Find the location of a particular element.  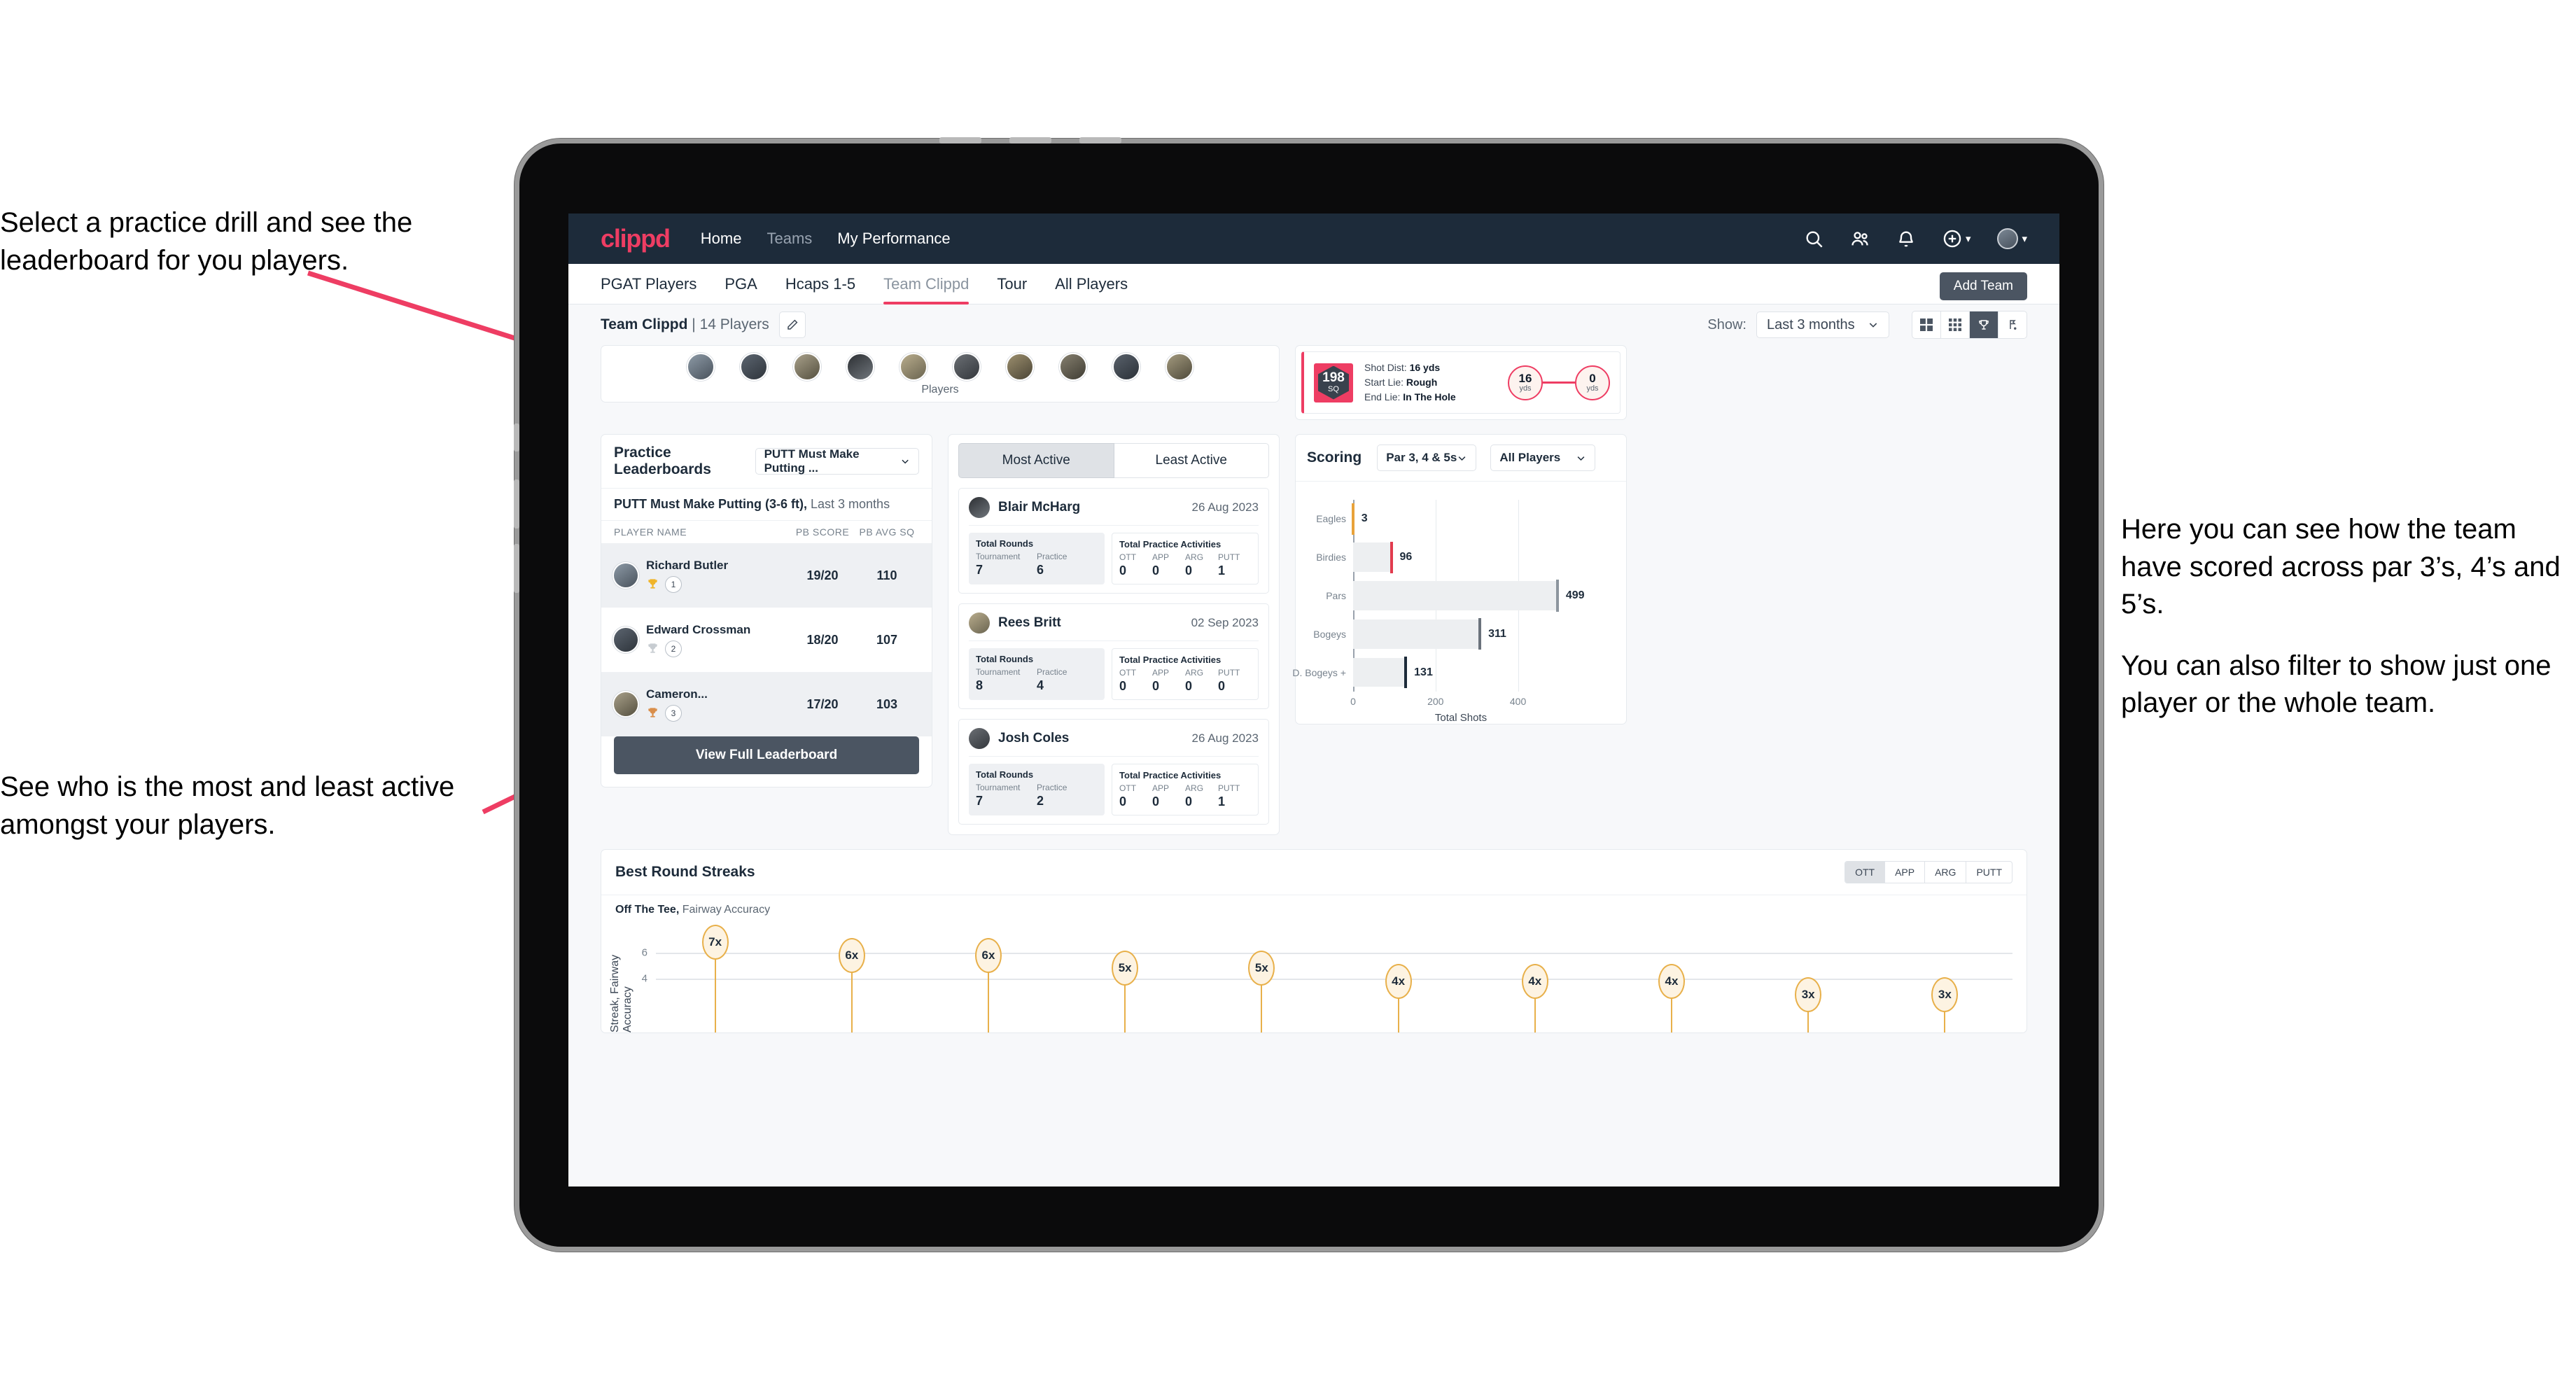

streaks-category-toggle: OTT APP ARG PUTT is located at coordinates (1928, 872).